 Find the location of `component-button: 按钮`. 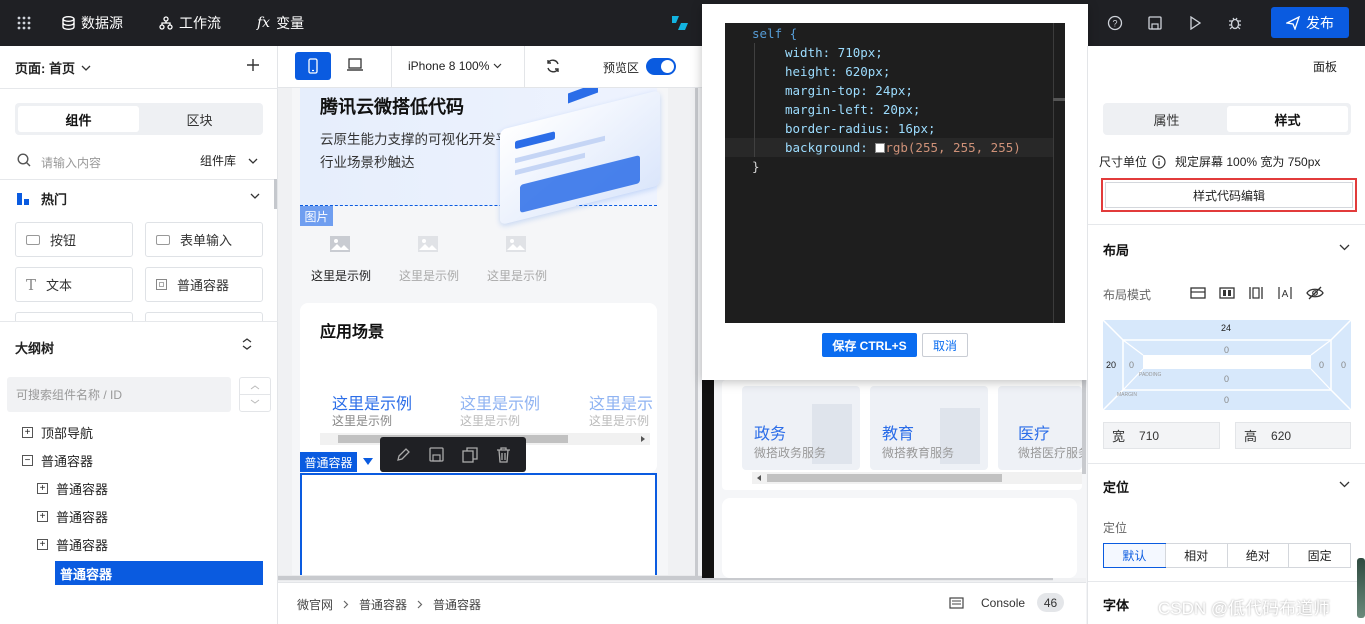

component-button: 按钮 is located at coordinates (74, 239).